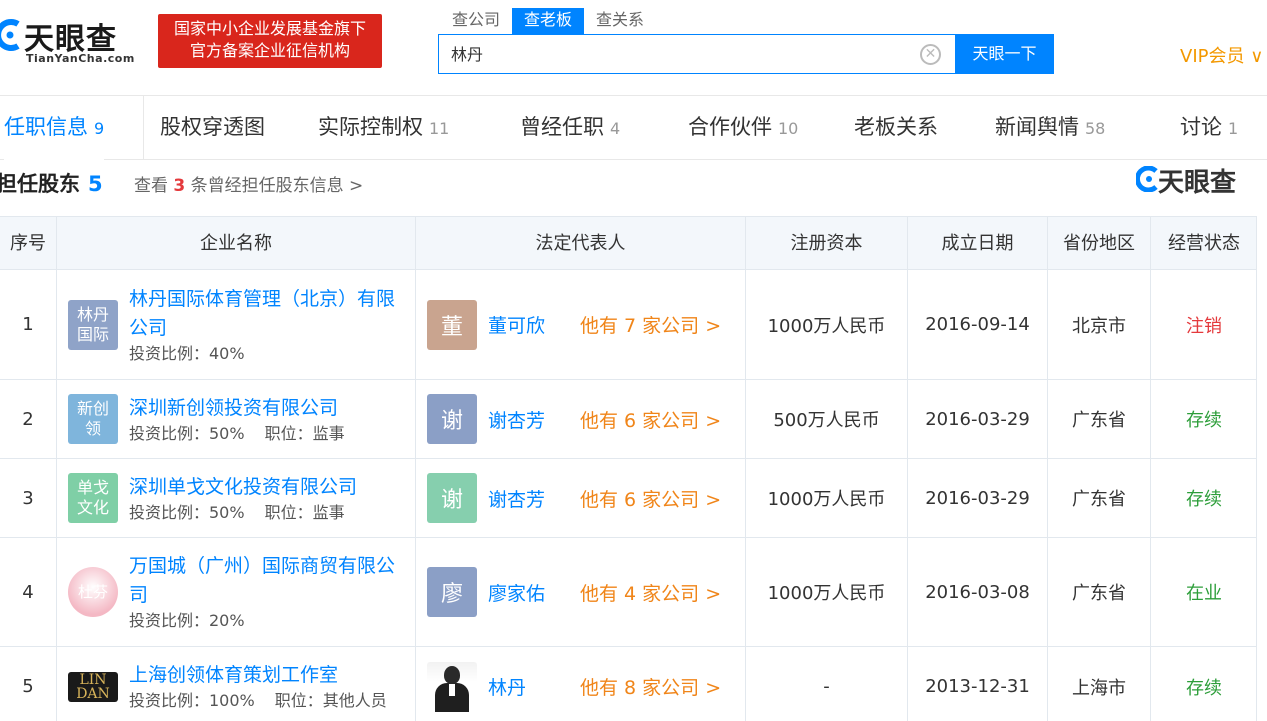 Image resolution: width=1267 pixels, height=721 pixels. I want to click on company-logo: 杜芬, so click(93, 592).